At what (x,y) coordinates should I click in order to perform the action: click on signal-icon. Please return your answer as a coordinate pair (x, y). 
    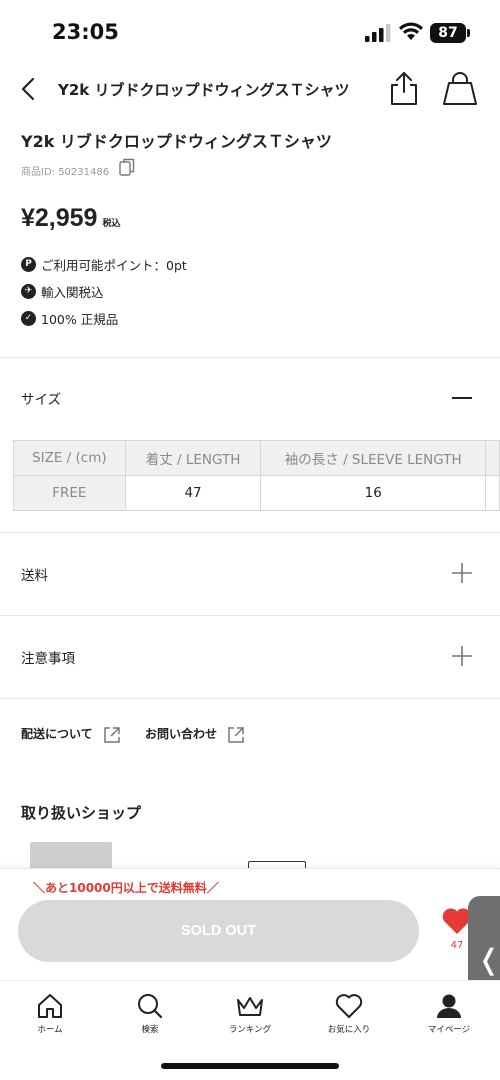
    Looking at the image, I should click on (378, 33).